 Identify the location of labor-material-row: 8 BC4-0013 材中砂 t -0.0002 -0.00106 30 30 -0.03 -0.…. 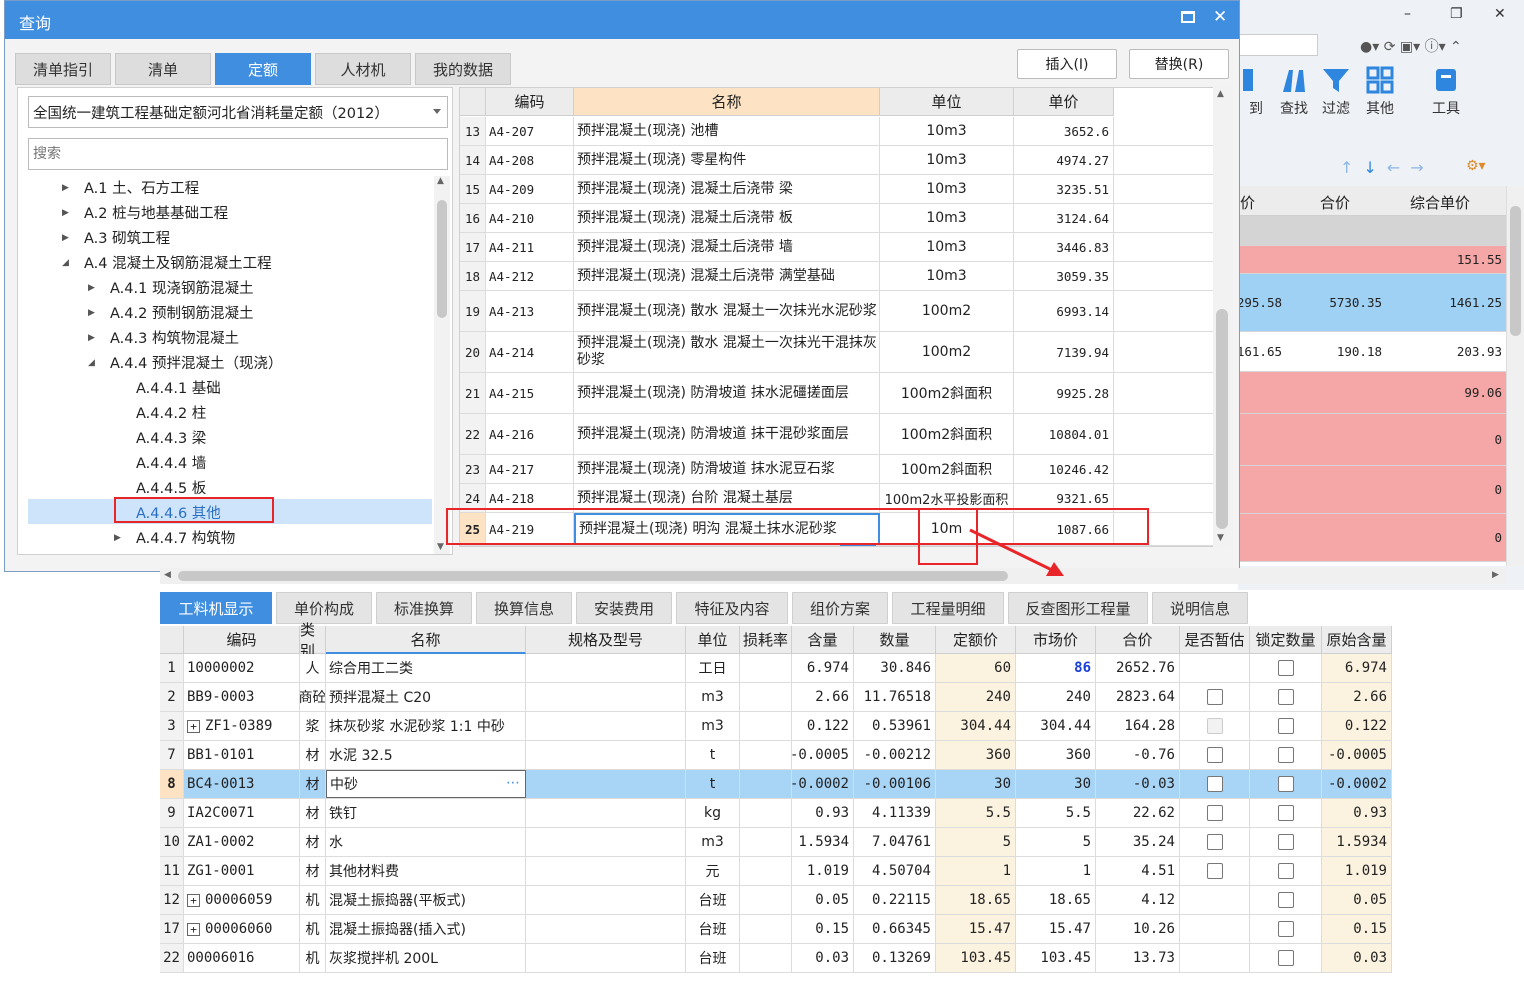
(776, 784).